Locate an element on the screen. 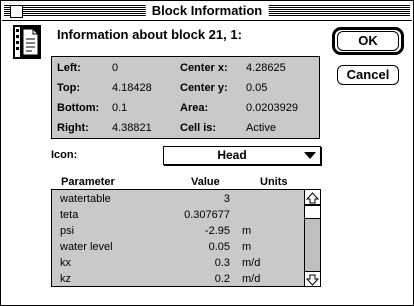 The width and height of the screenshot is (414, 306). column-header-parameter: Parameter is located at coordinates (88, 182).